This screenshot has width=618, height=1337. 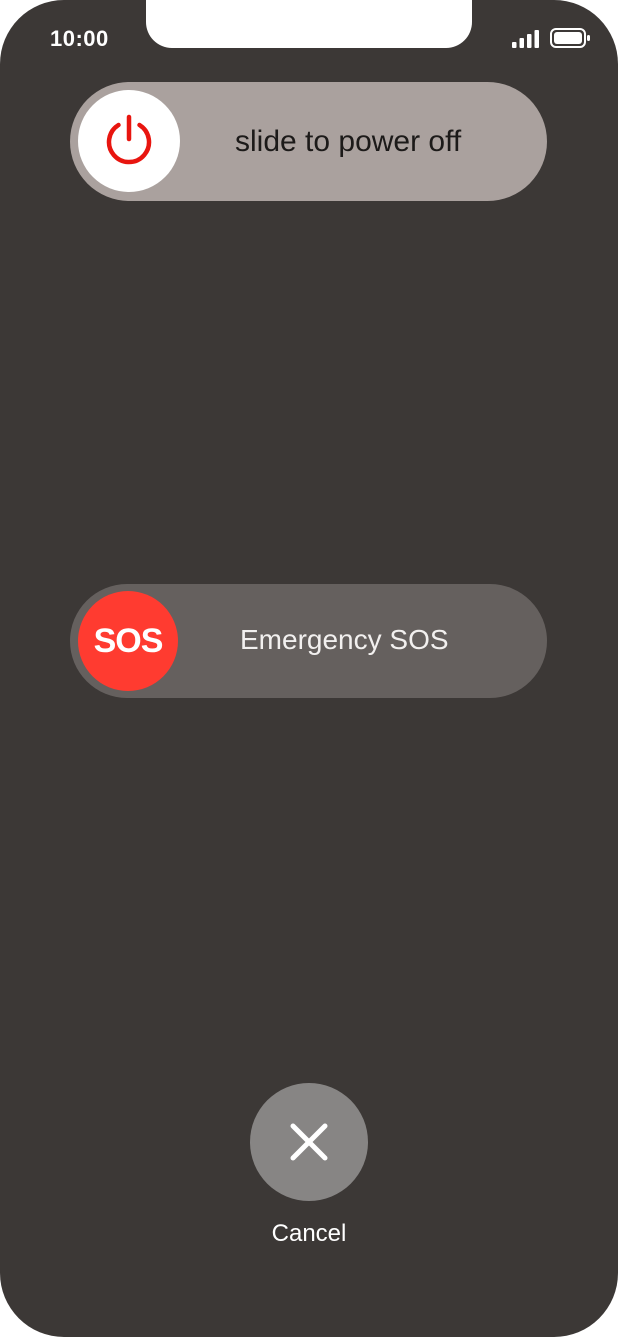 I want to click on emergency-sos-slider: SOS Emergency SOS, so click(x=308, y=641).